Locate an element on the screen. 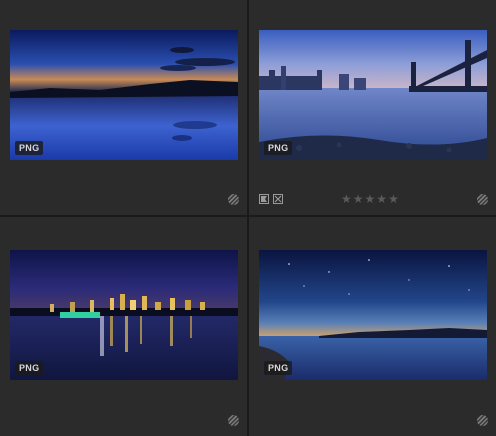  starry-coast-image is located at coordinates (373, 315).